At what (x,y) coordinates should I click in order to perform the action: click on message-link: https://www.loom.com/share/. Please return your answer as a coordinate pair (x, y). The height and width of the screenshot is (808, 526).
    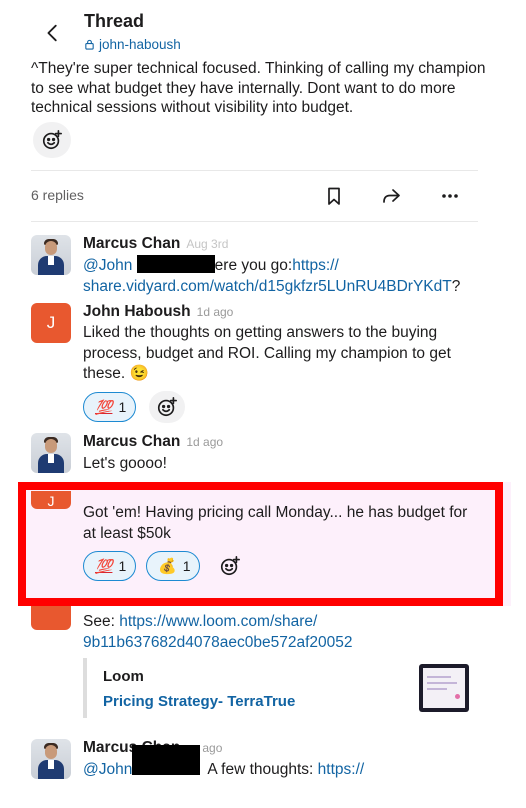
    Looking at the image, I should click on (218, 621).